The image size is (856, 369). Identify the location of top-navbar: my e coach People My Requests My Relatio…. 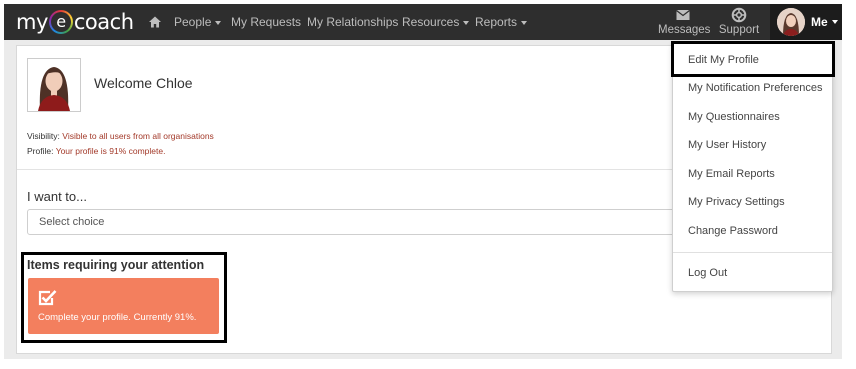
(423, 22).